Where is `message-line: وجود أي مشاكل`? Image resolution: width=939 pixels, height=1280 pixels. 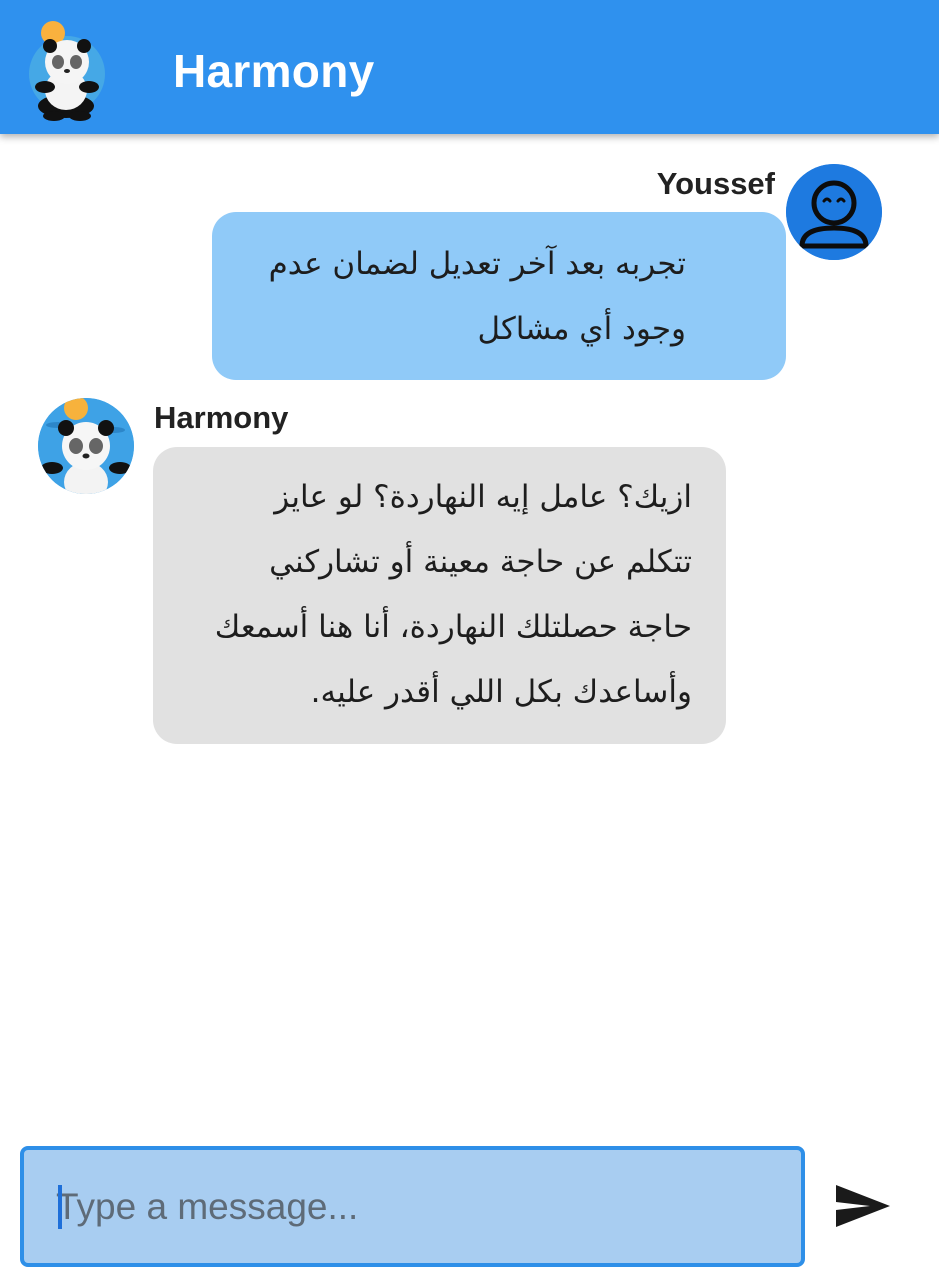 message-line: وجود أي مشاكل is located at coordinates (581, 329).